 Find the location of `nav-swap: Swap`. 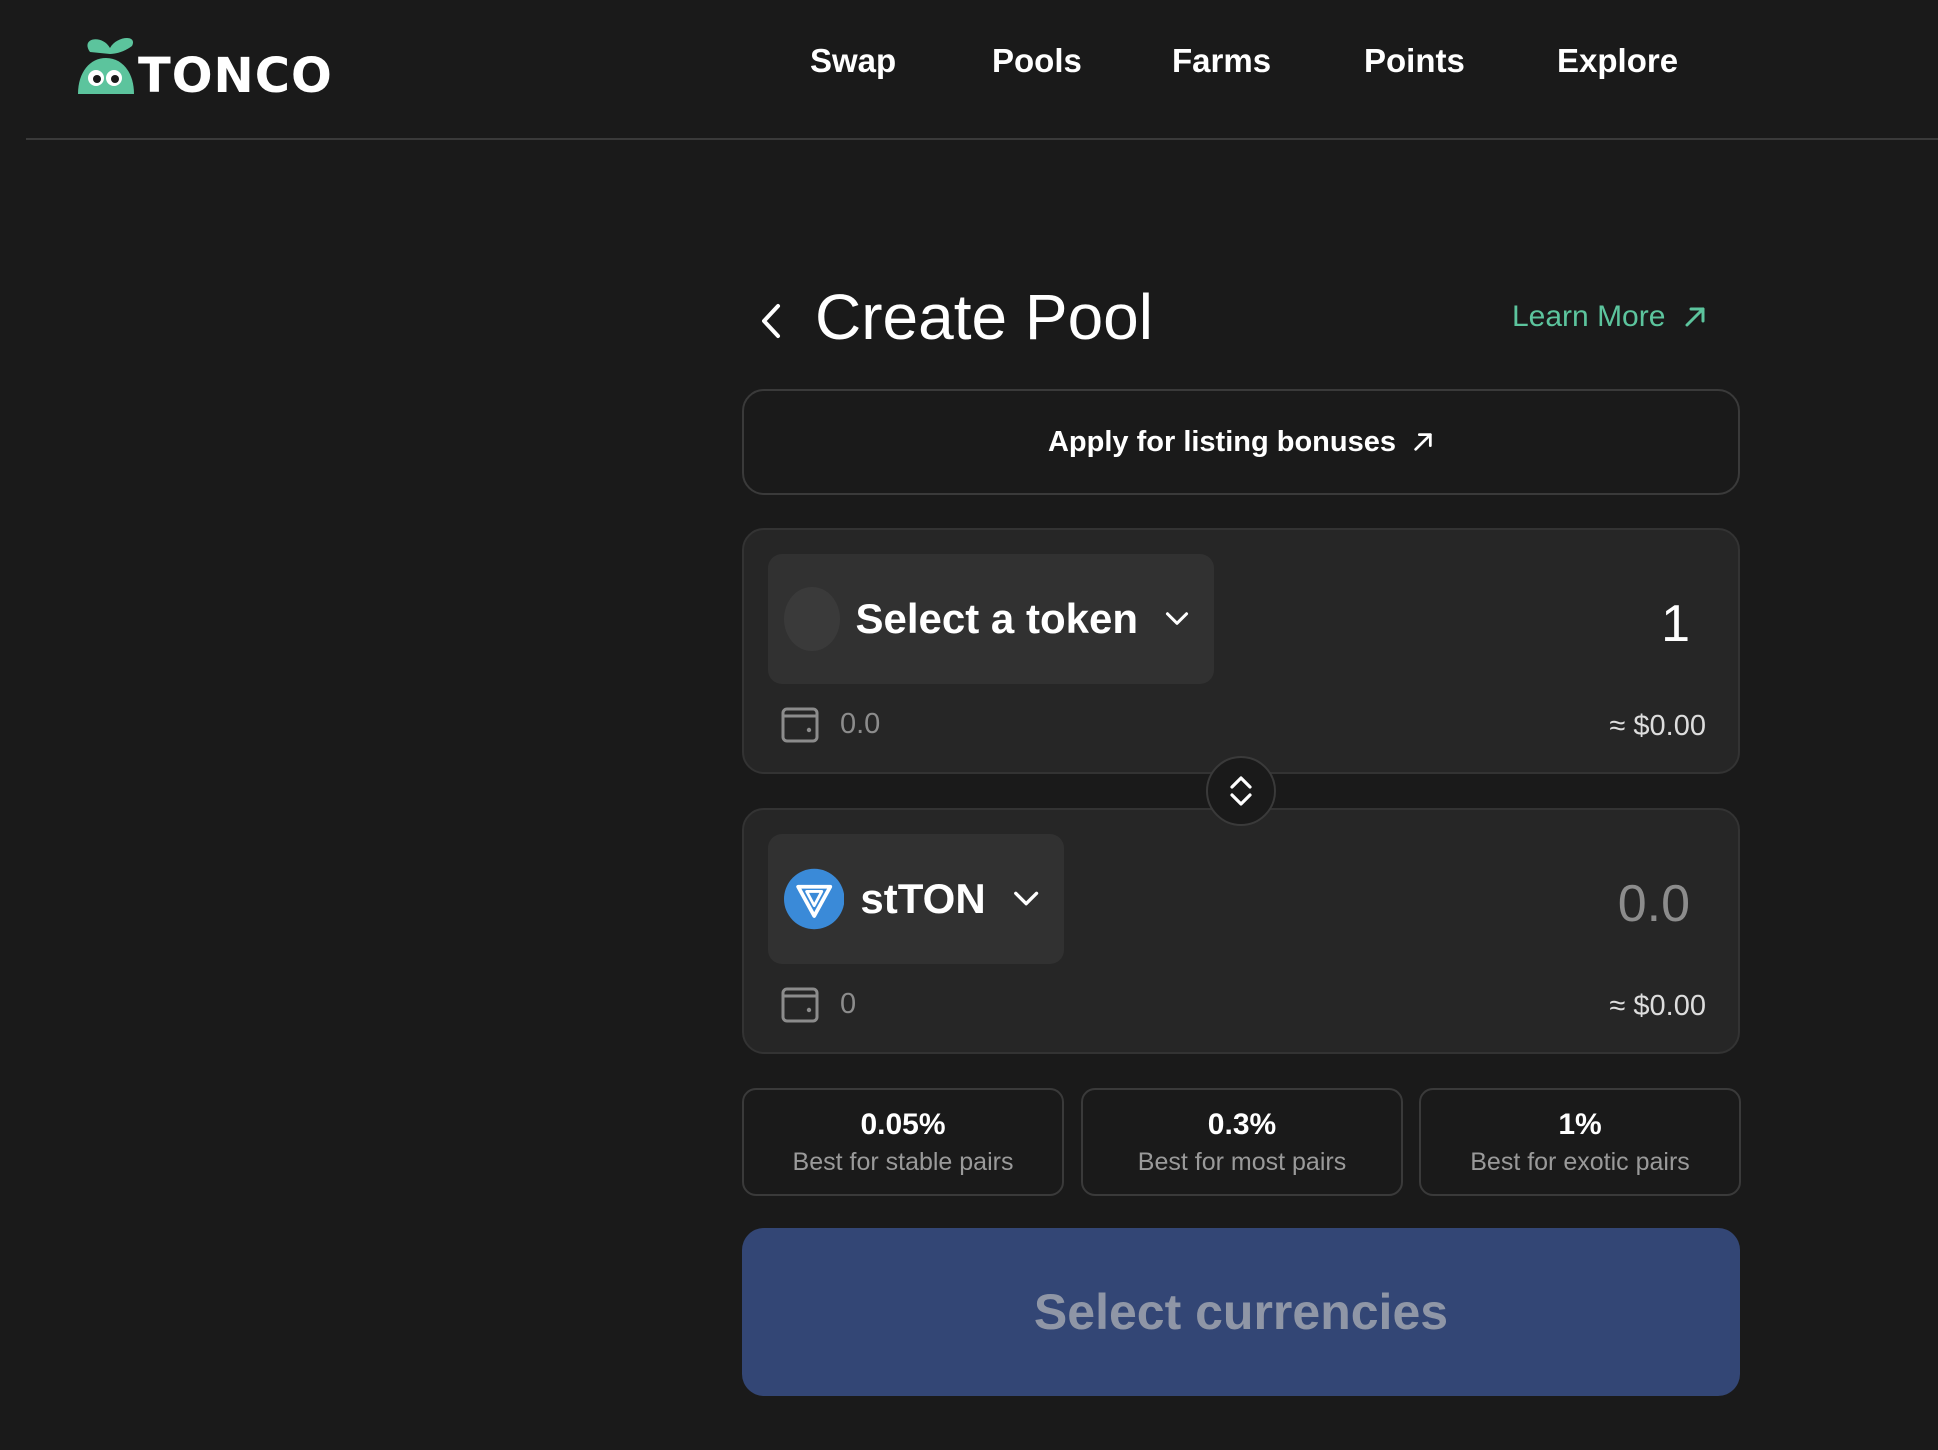

nav-swap: Swap is located at coordinates (853, 61).